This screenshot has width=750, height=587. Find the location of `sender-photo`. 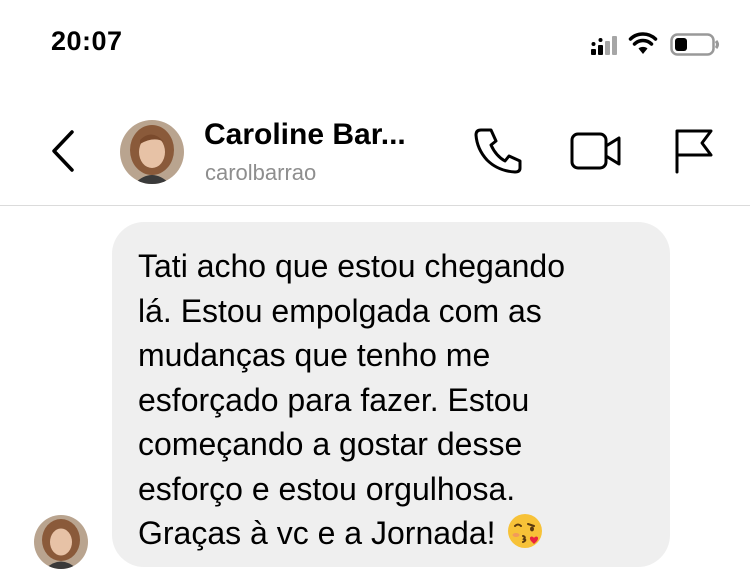

sender-photo is located at coordinates (61, 542).